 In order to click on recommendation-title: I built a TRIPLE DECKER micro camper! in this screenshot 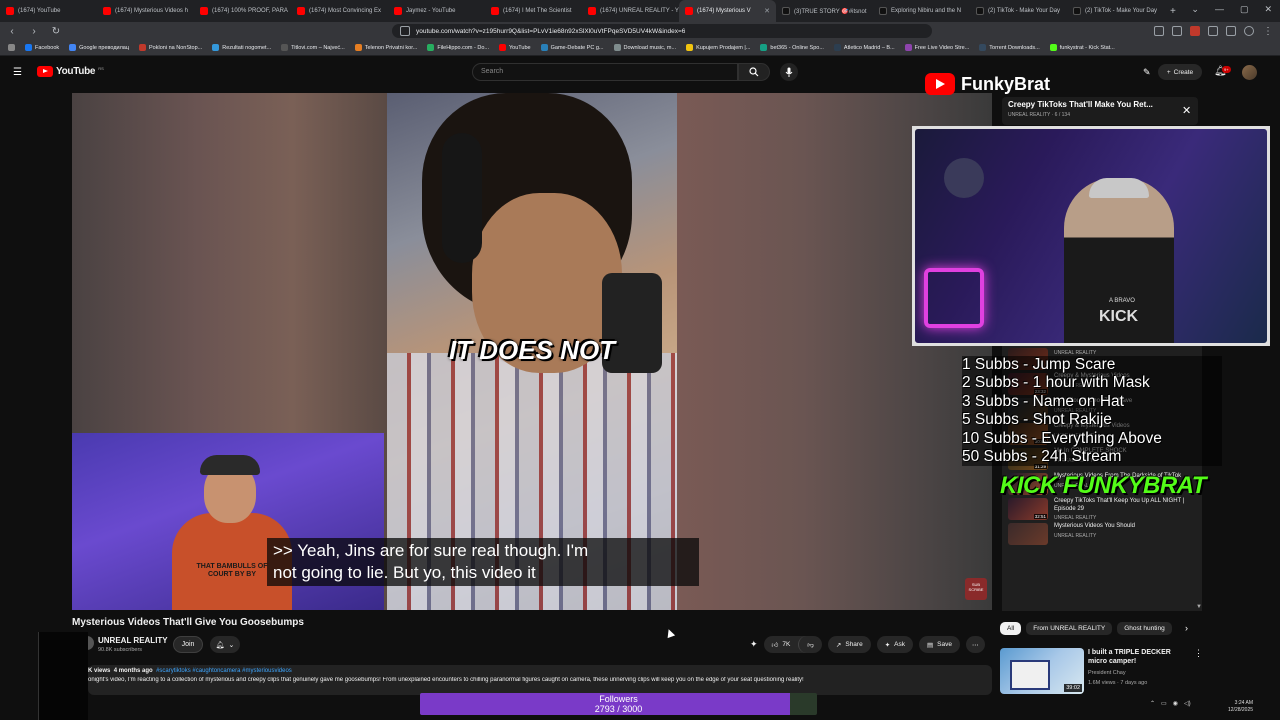, I will do `click(1138, 657)`.